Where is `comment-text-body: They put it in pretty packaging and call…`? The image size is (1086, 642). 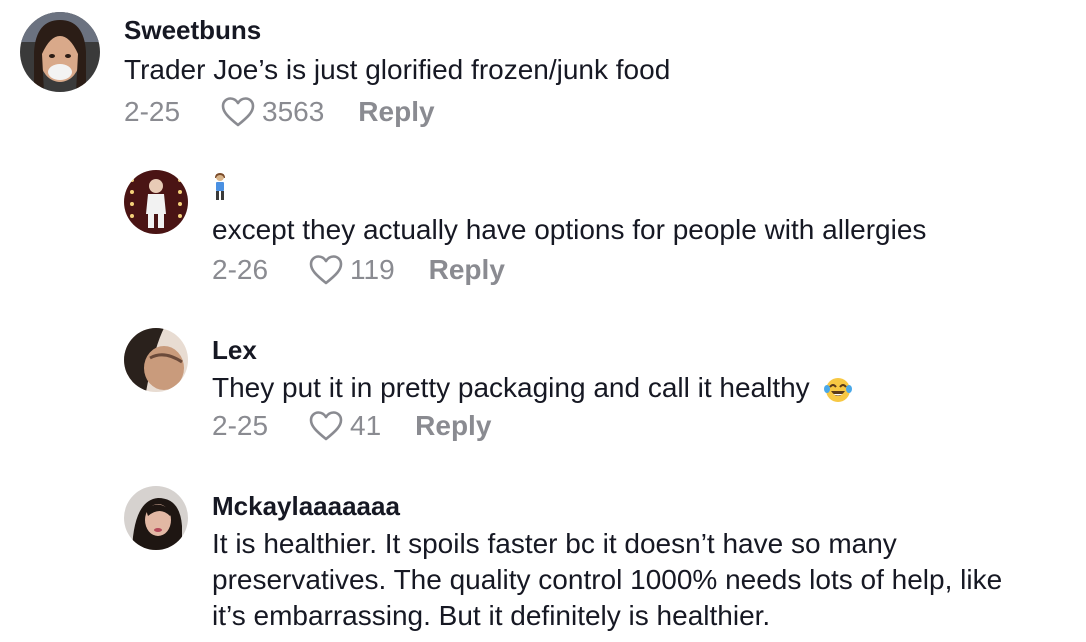
comment-text-body: They put it in pretty packaging and call… is located at coordinates (511, 387).